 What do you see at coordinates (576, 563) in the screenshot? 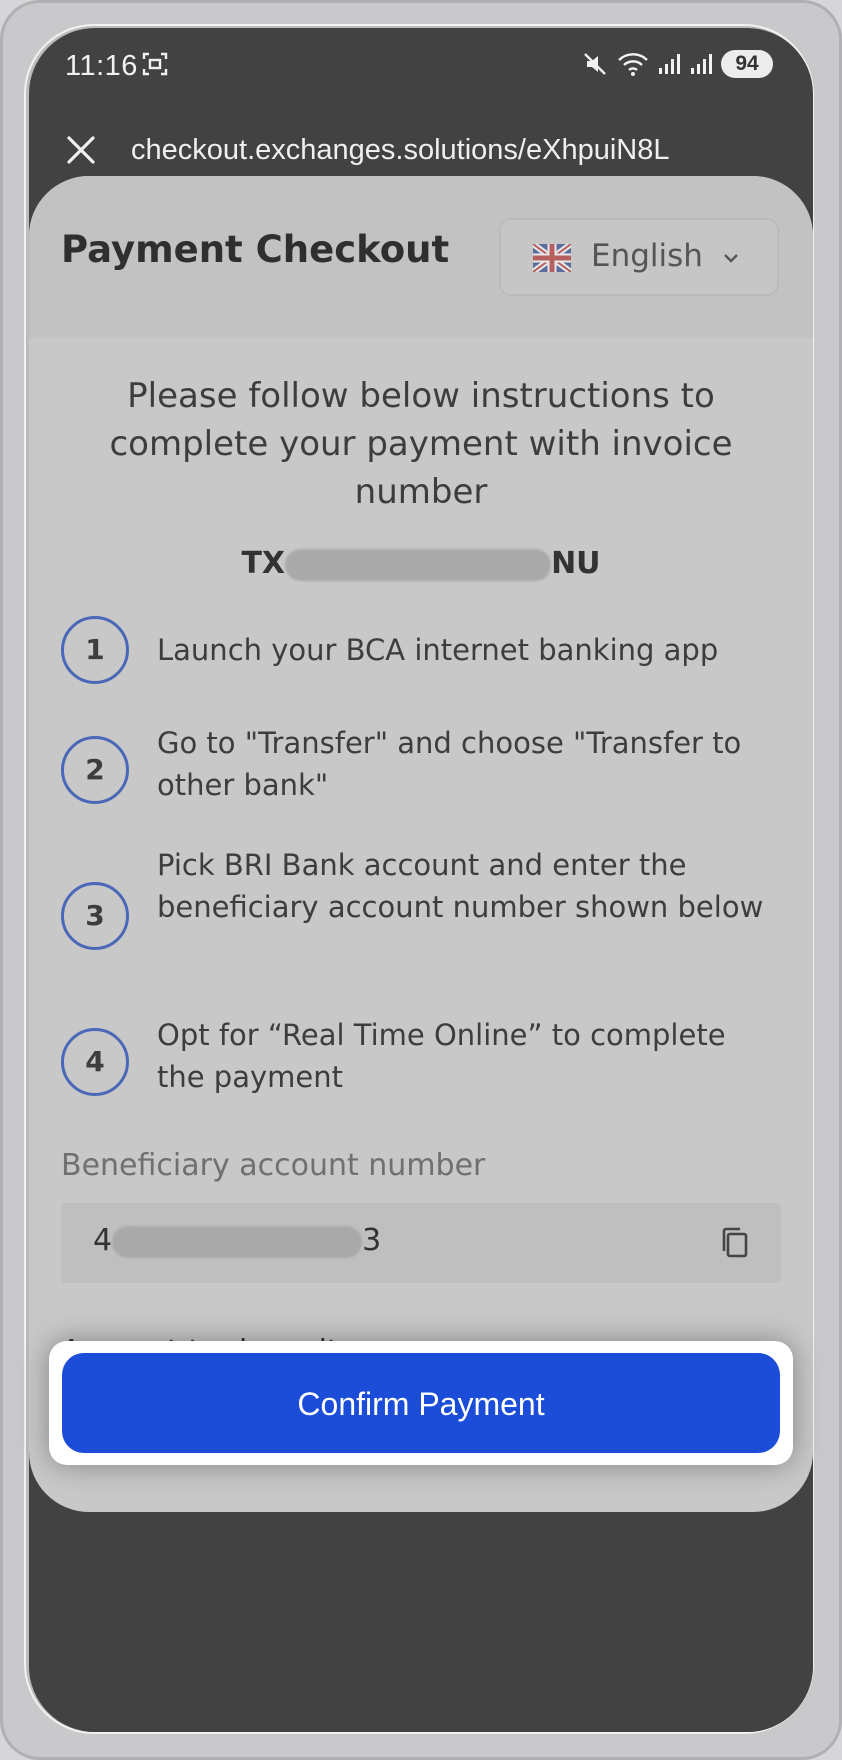
I see `invoice-suffix: NU` at bounding box center [576, 563].